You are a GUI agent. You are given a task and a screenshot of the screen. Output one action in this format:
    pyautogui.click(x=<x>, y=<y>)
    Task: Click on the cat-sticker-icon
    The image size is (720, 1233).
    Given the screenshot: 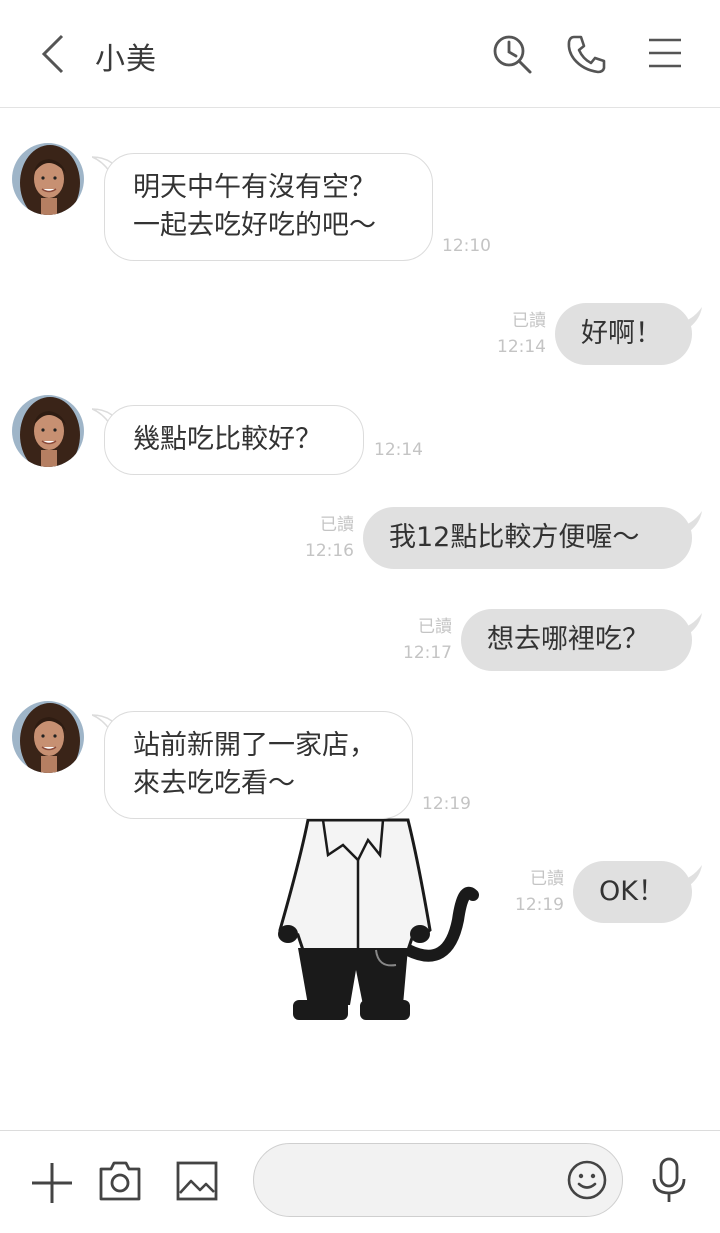 What is the action you would take?
    pyautogui.click(x=378, y=919)
    